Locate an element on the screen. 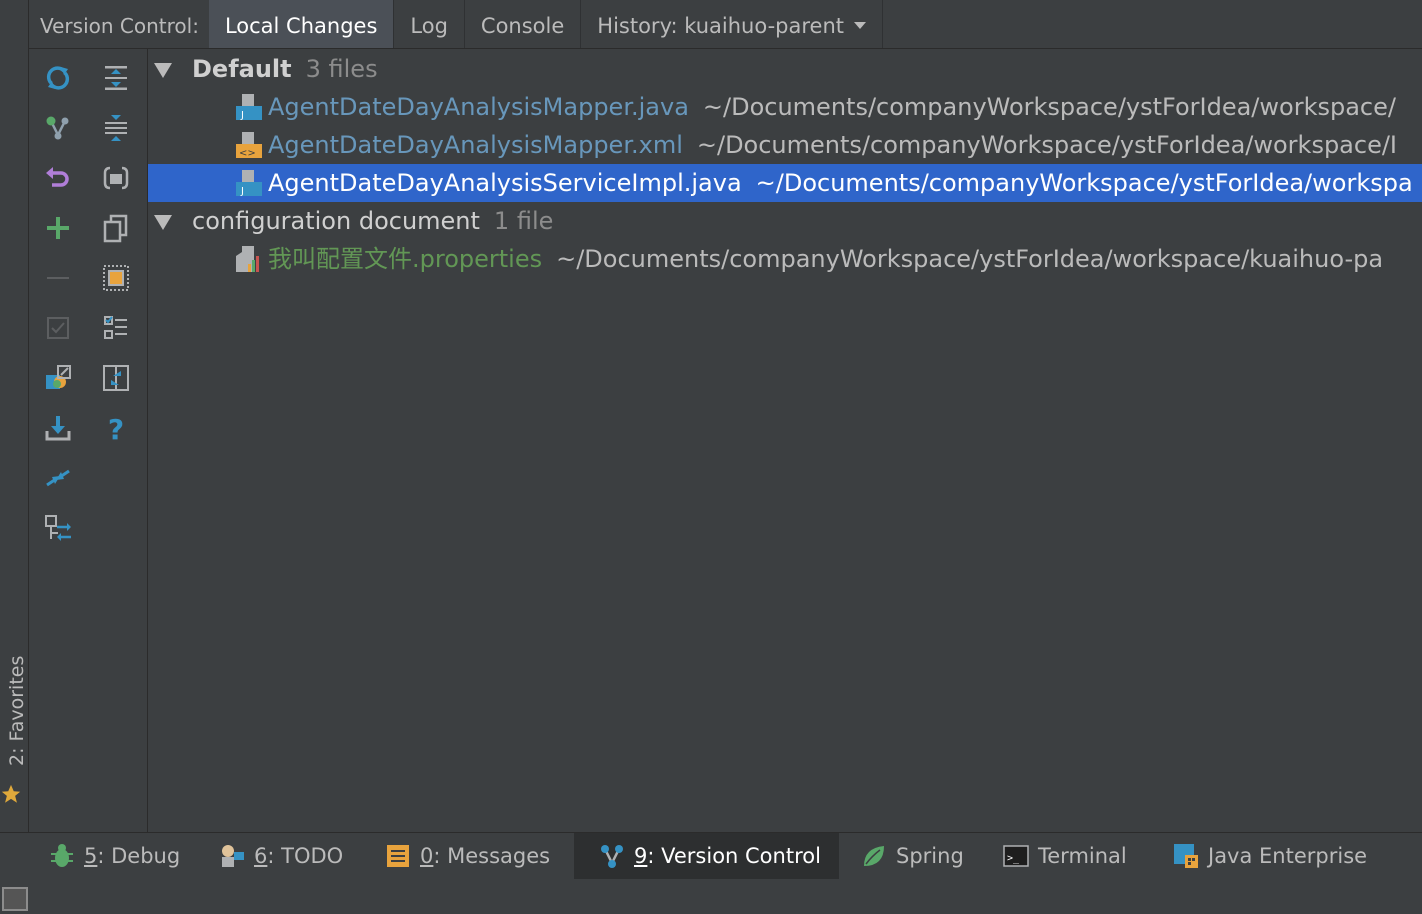 This screenshot has width=1422, height=914. shelve-icon is located at coordinates (58, 377).